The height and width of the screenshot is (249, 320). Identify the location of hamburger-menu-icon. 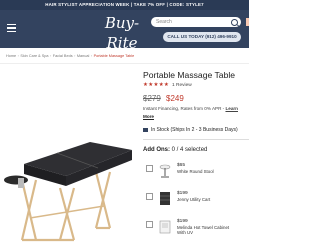
(11, 28).